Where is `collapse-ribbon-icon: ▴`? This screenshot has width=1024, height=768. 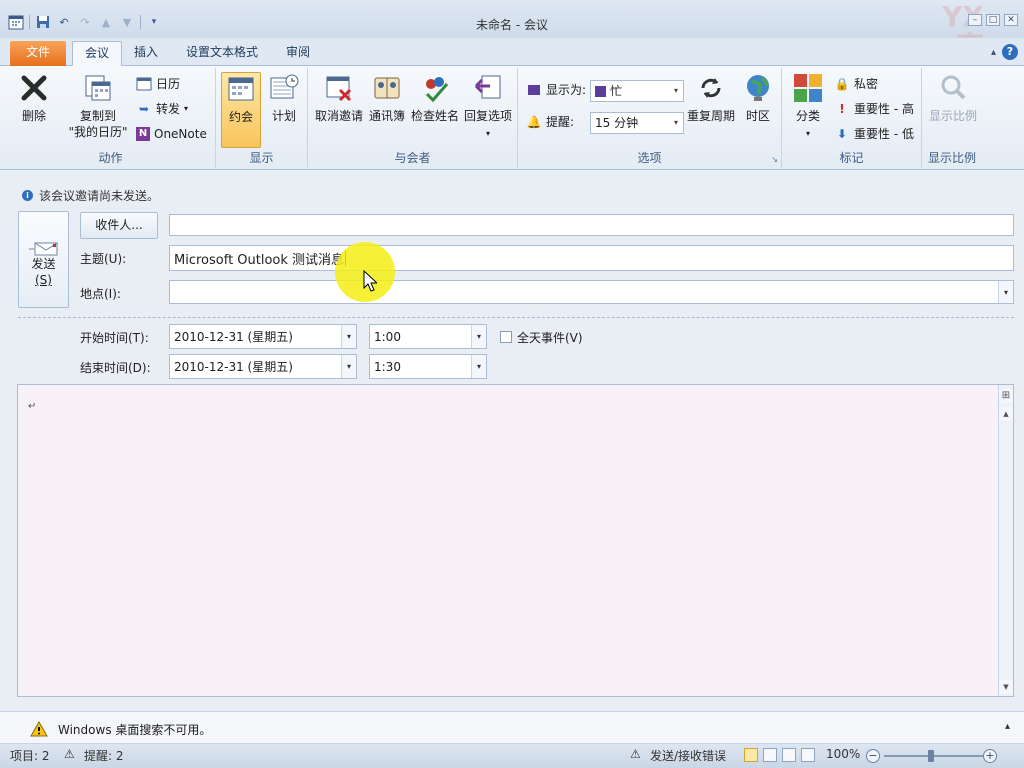
collapse-ribbon-icon: ▴ is located at coordinates (993, 52).